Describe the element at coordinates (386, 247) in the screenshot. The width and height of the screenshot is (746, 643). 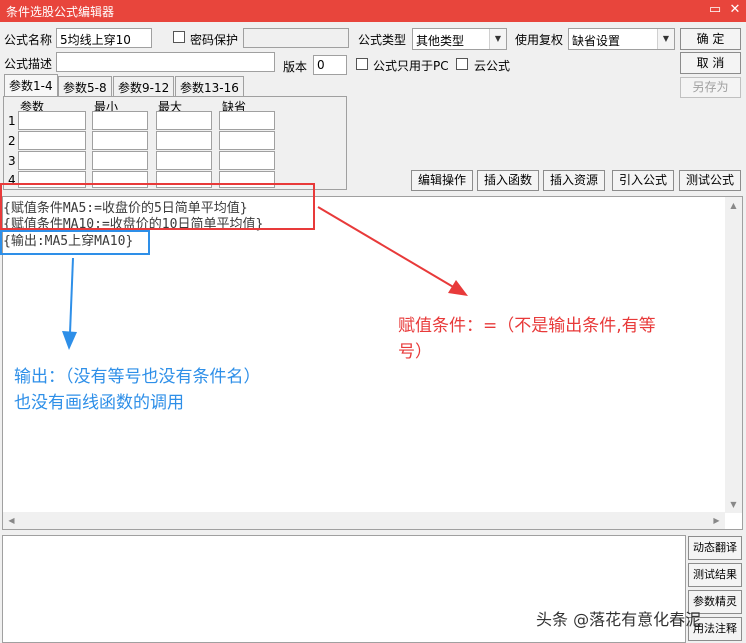
I see `red-arrow-line` at that location.